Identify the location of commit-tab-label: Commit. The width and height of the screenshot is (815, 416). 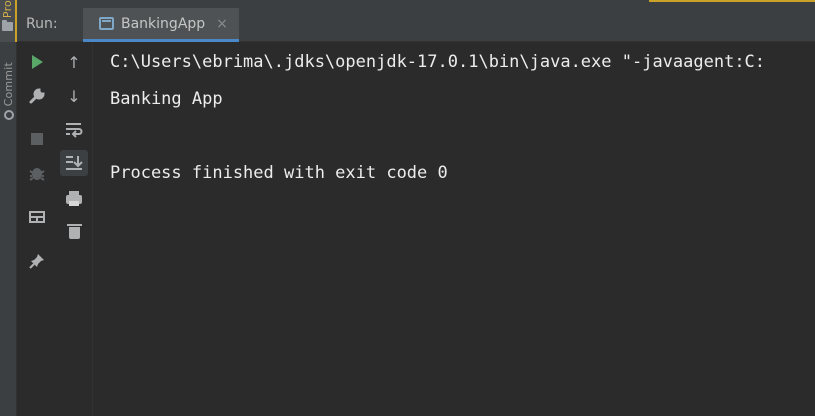
(8, 84).